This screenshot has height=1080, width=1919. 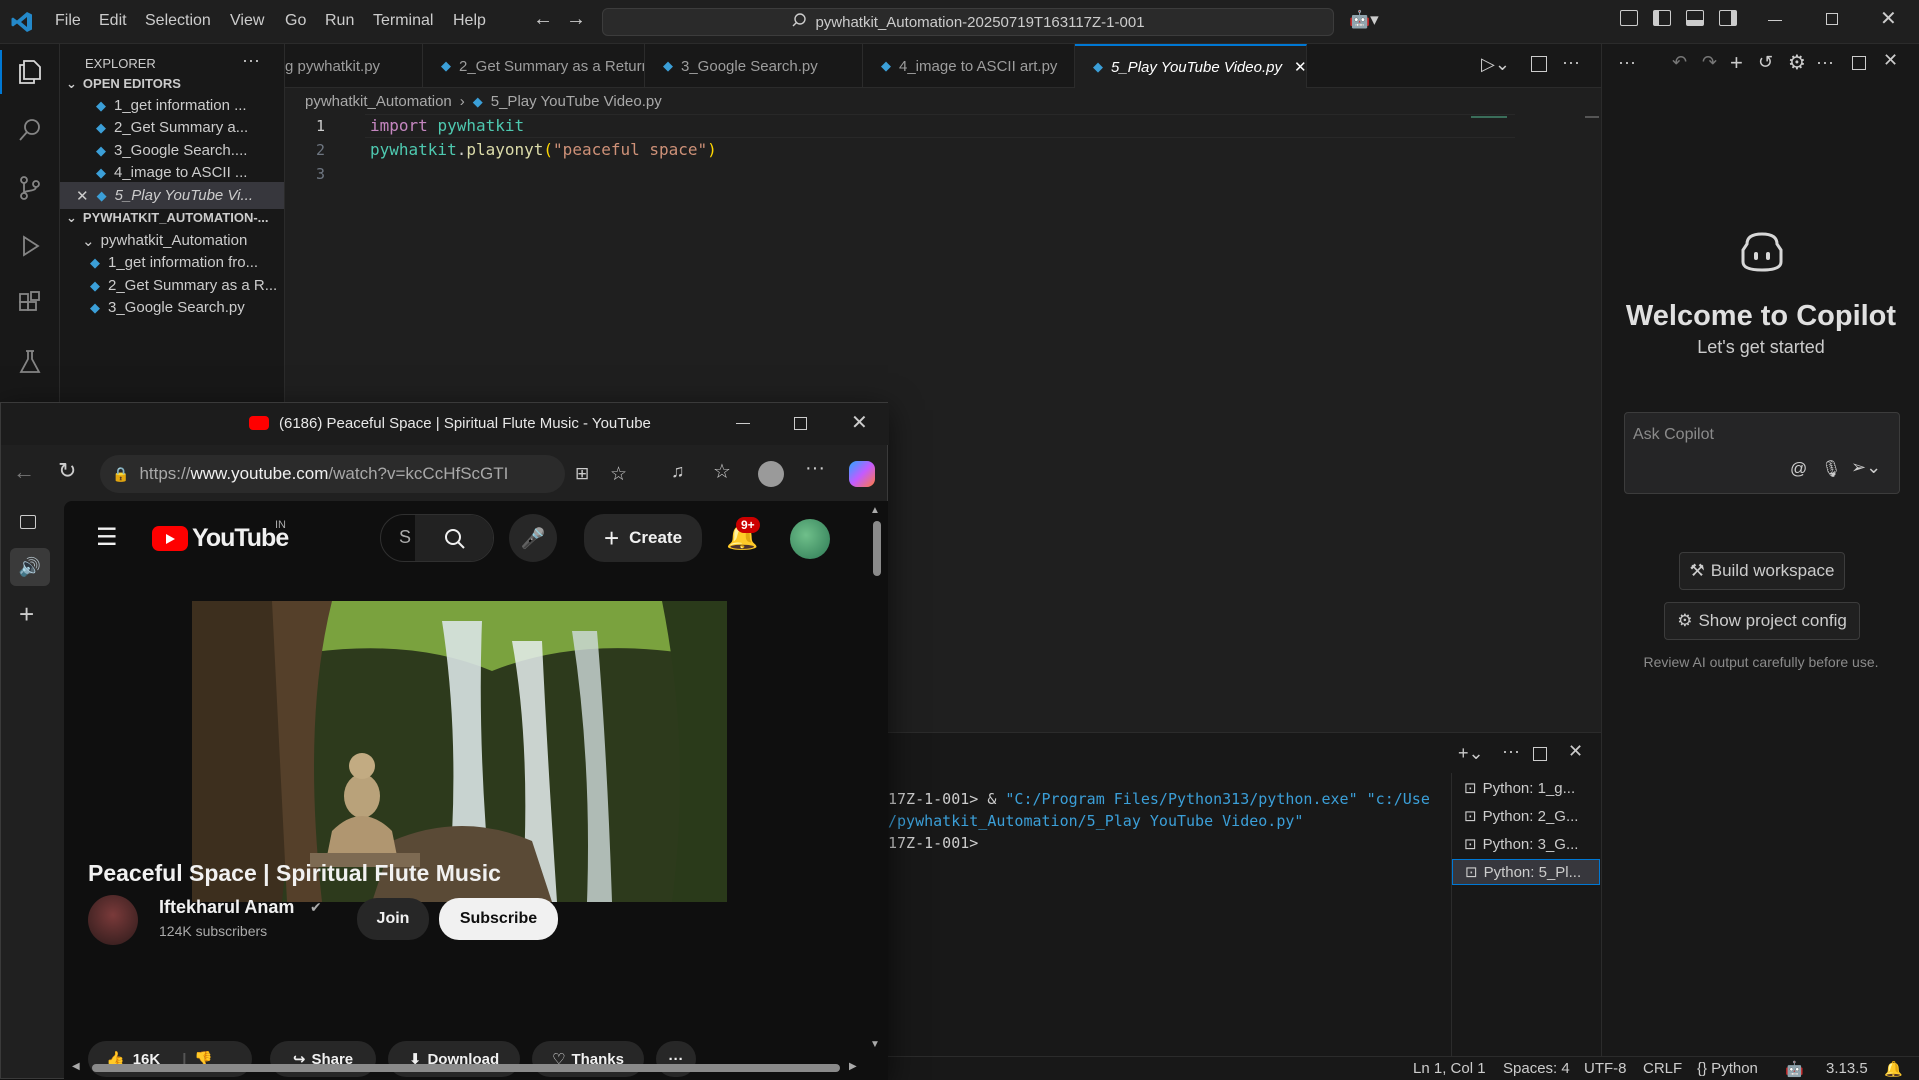 I want to click on favorites-icon: ☆, so click(x=722, y=471).